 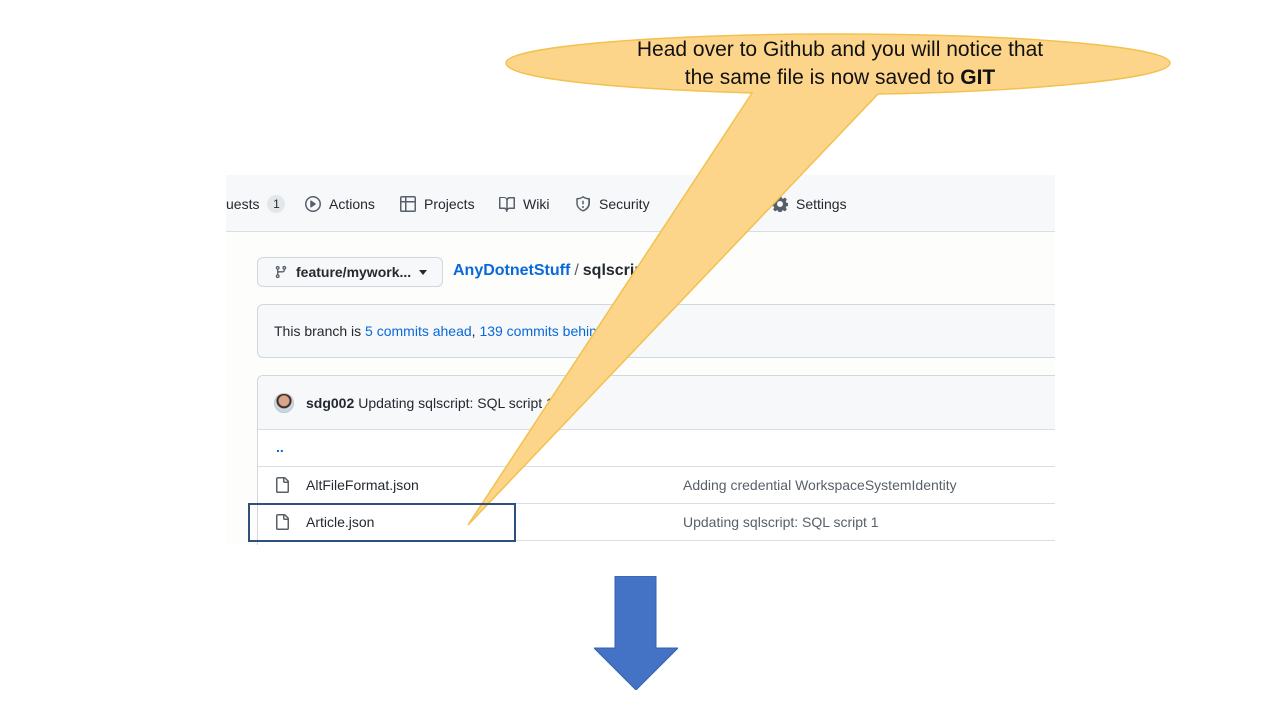 I want to click on tab-settings-label: Settings, so click(x=821, y=204).